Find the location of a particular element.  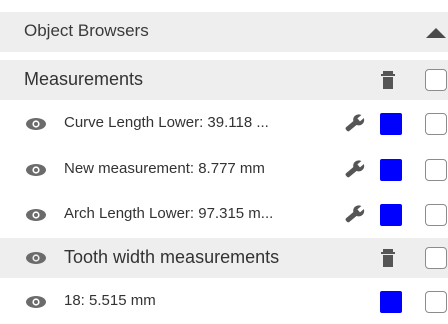

item-label: New measurement: 8.777 mm is located at coordinates (164, 168).